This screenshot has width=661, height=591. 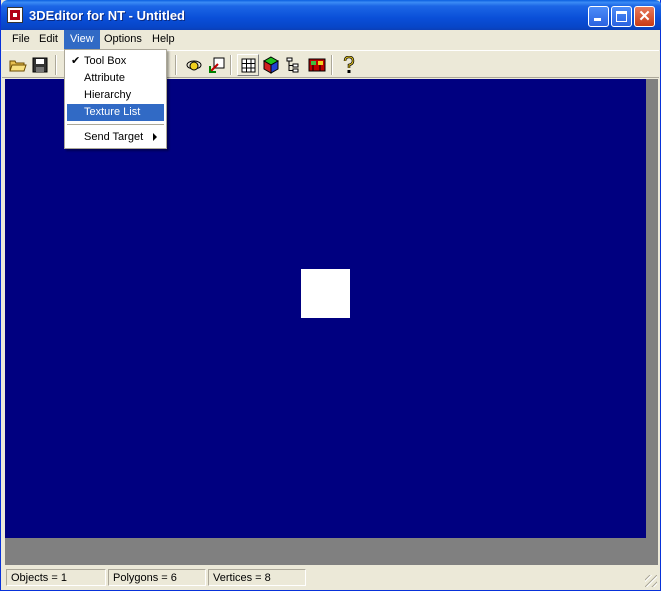 I want to click on transform-icon, so click(x=217, y=65).